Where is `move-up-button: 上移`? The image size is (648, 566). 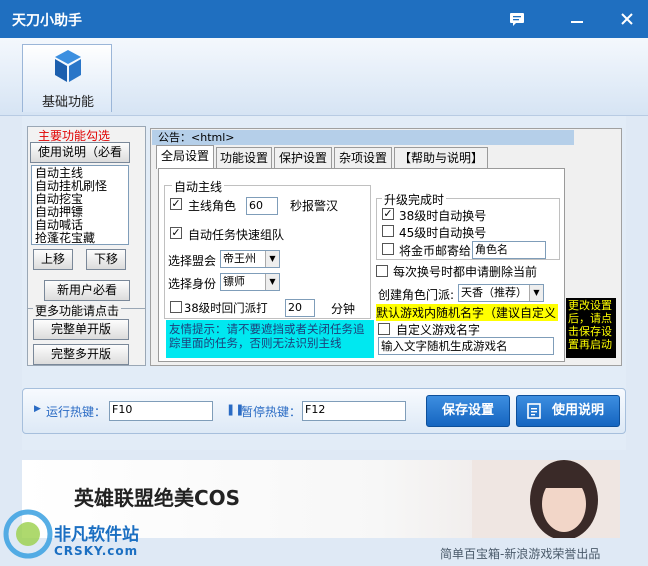 move-up-button: 上移 is located at coordinates (53, 259).